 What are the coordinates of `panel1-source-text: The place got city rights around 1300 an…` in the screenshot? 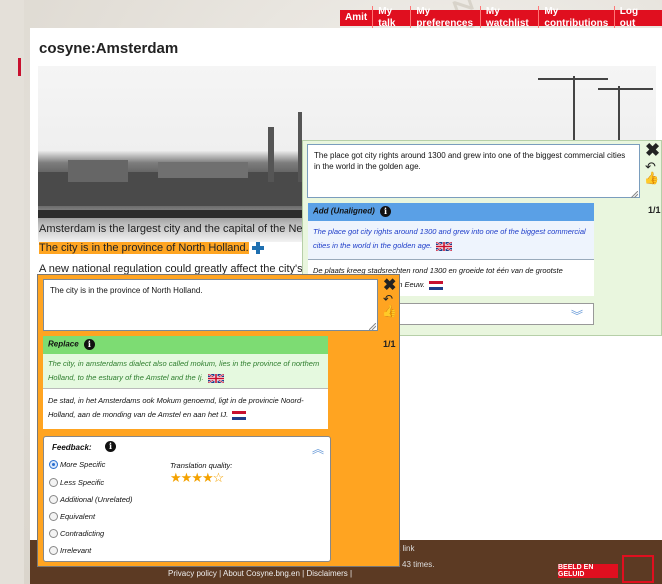 It's located at (451, 240).